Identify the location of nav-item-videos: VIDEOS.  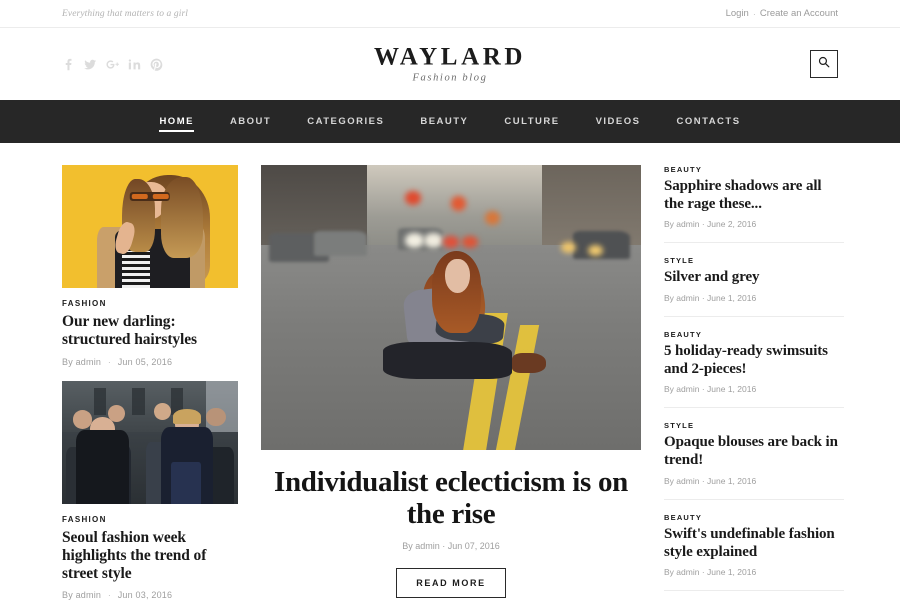
(618, 121).